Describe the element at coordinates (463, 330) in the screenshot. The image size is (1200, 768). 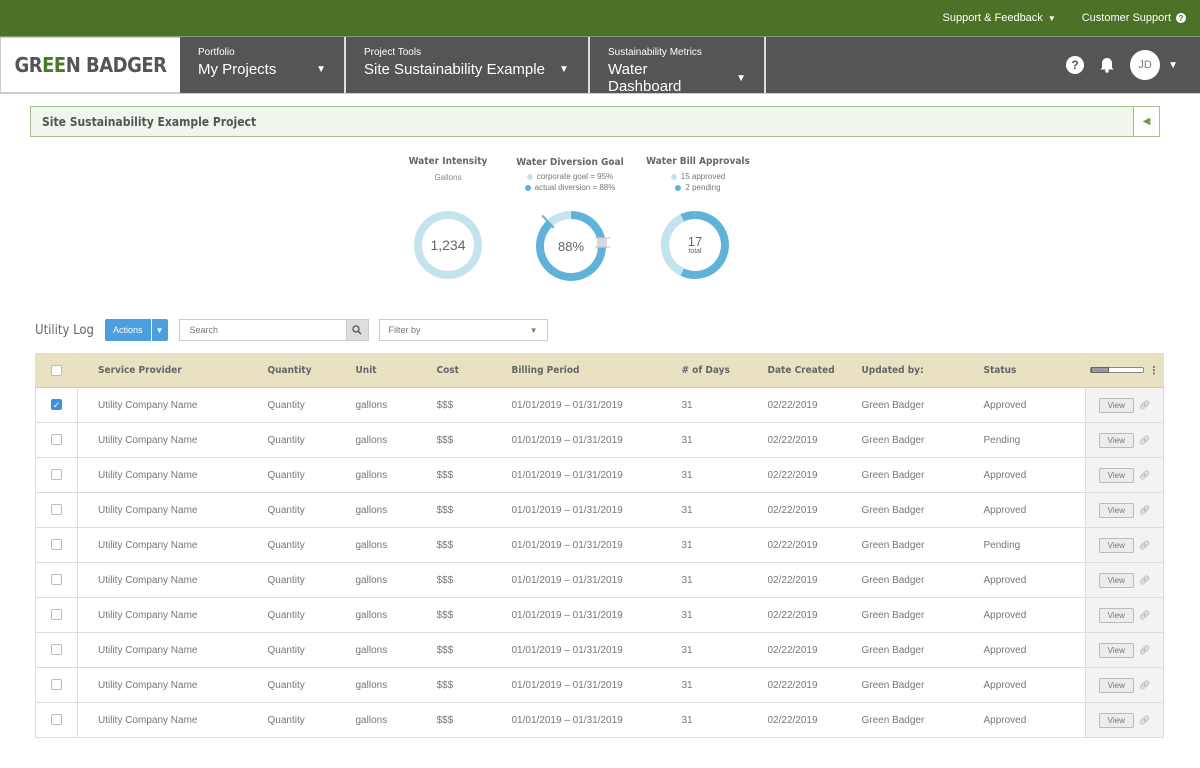
I see `filter-dropdown: Filter by ▼` at that location.